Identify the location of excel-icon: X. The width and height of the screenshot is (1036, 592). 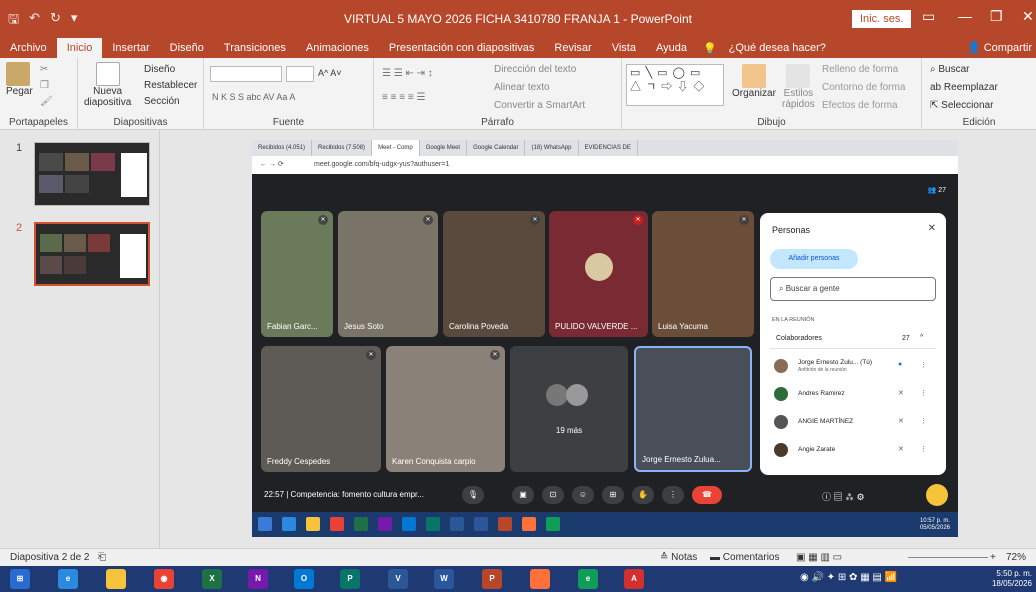
(212, 579).